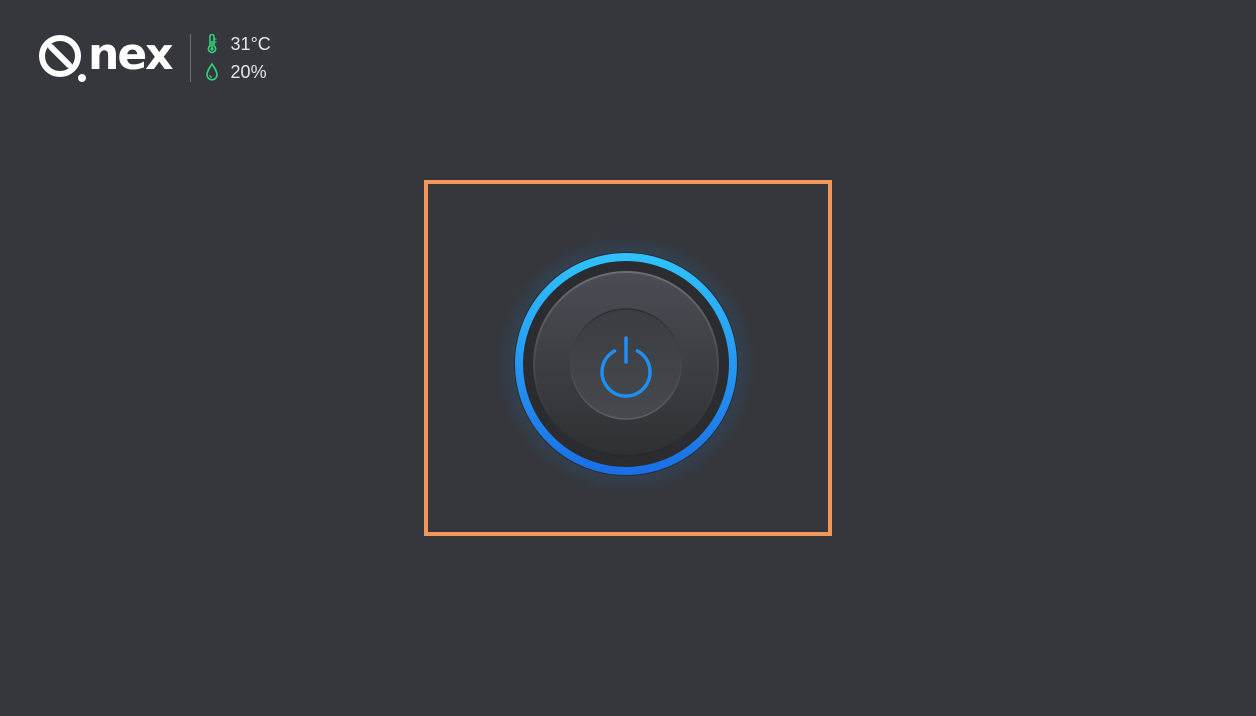 The height and width of the screenshot is (716, 1256). Describe the element at coordinates (131, 54) in the screenshot. I see `brand-name: nex` at that location.